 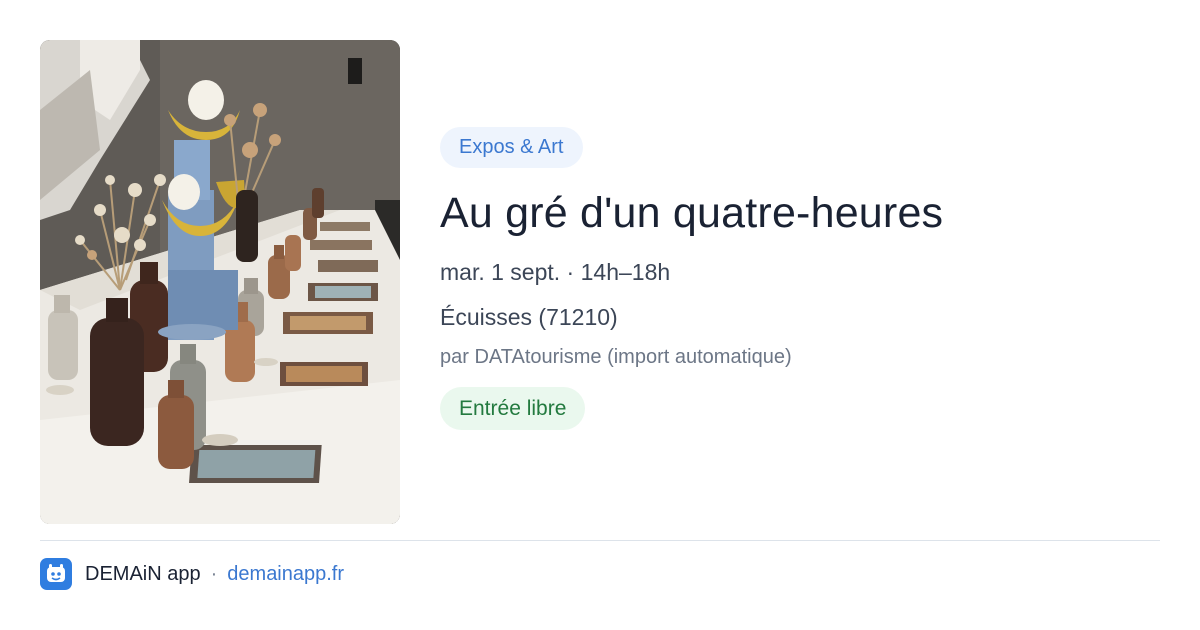 What do you see at coordinates (600, 540) in the screenshot?
I see `footer-divider` at bounding box center [600, 540].